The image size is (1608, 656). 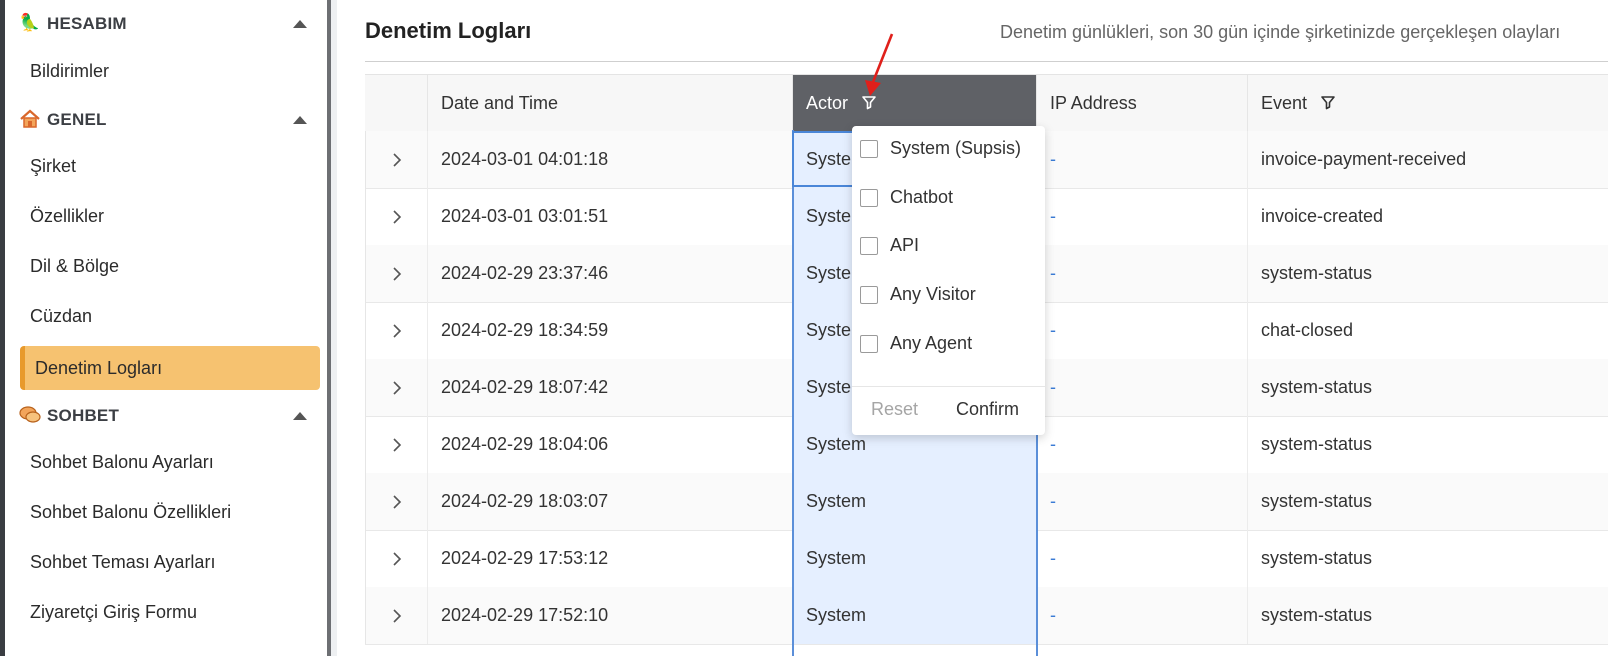 I want to click on column-header-event: Event, so click(x=1427, y=103).